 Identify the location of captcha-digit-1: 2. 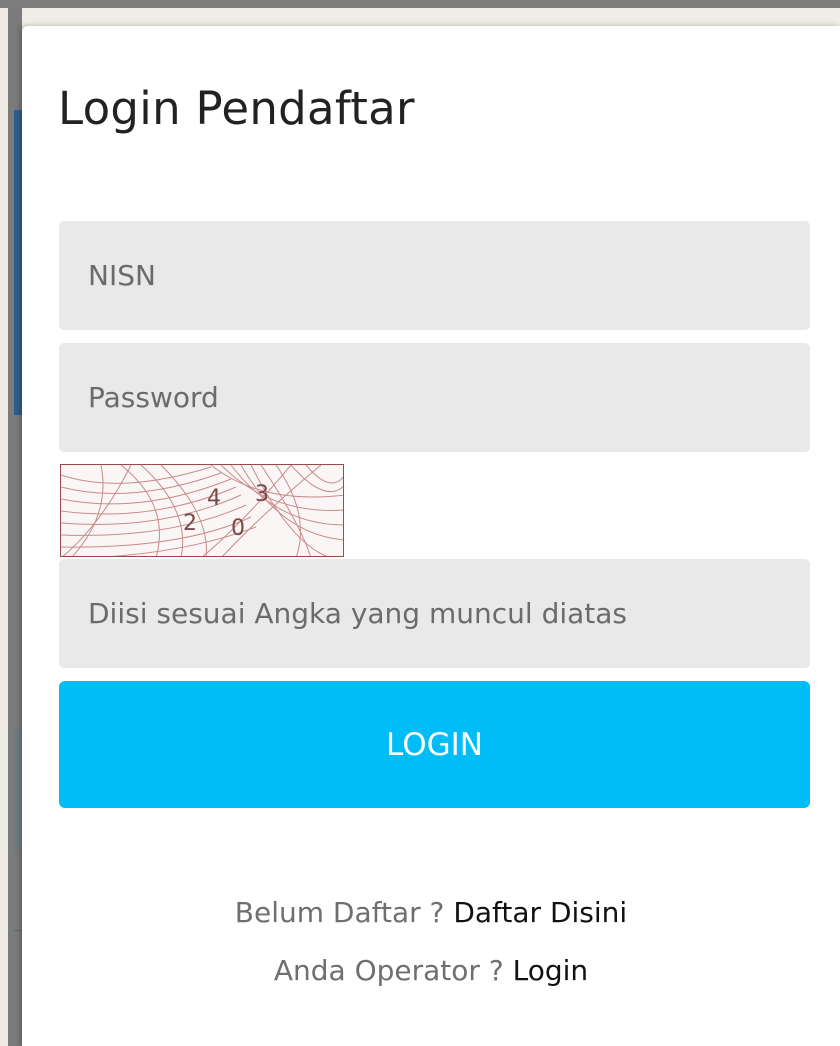
(190, 523).